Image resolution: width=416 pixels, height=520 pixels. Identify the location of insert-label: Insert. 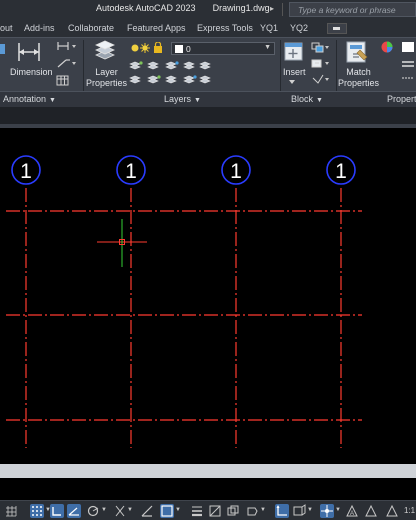
(294, 72).